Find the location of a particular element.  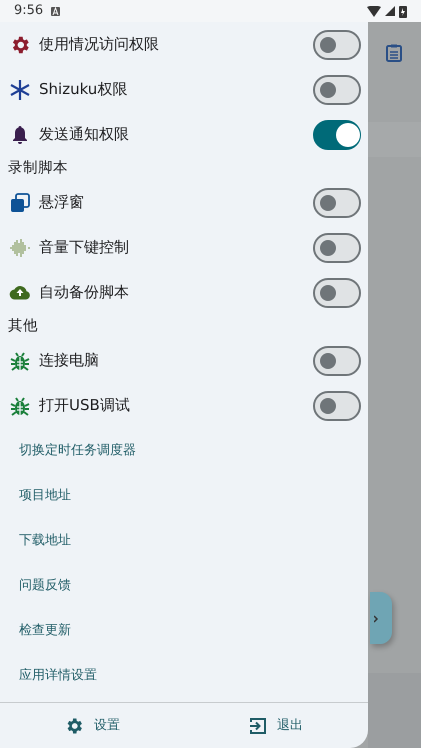

menu-link: 切换定时任务调度器 is located at coordinates (184, 450).